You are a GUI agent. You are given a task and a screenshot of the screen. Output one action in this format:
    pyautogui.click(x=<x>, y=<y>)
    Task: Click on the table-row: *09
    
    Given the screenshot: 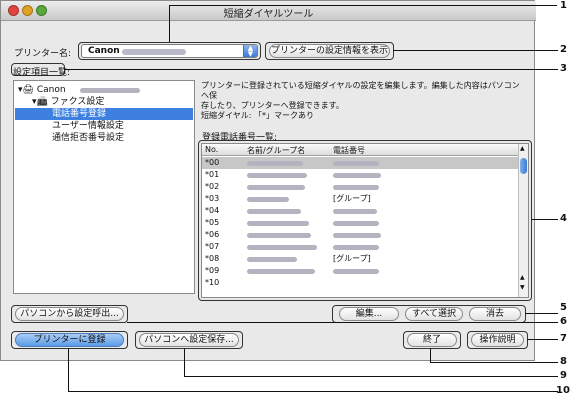 What is the action you would take?
    pyautogui.click(x=361, y=271)
    